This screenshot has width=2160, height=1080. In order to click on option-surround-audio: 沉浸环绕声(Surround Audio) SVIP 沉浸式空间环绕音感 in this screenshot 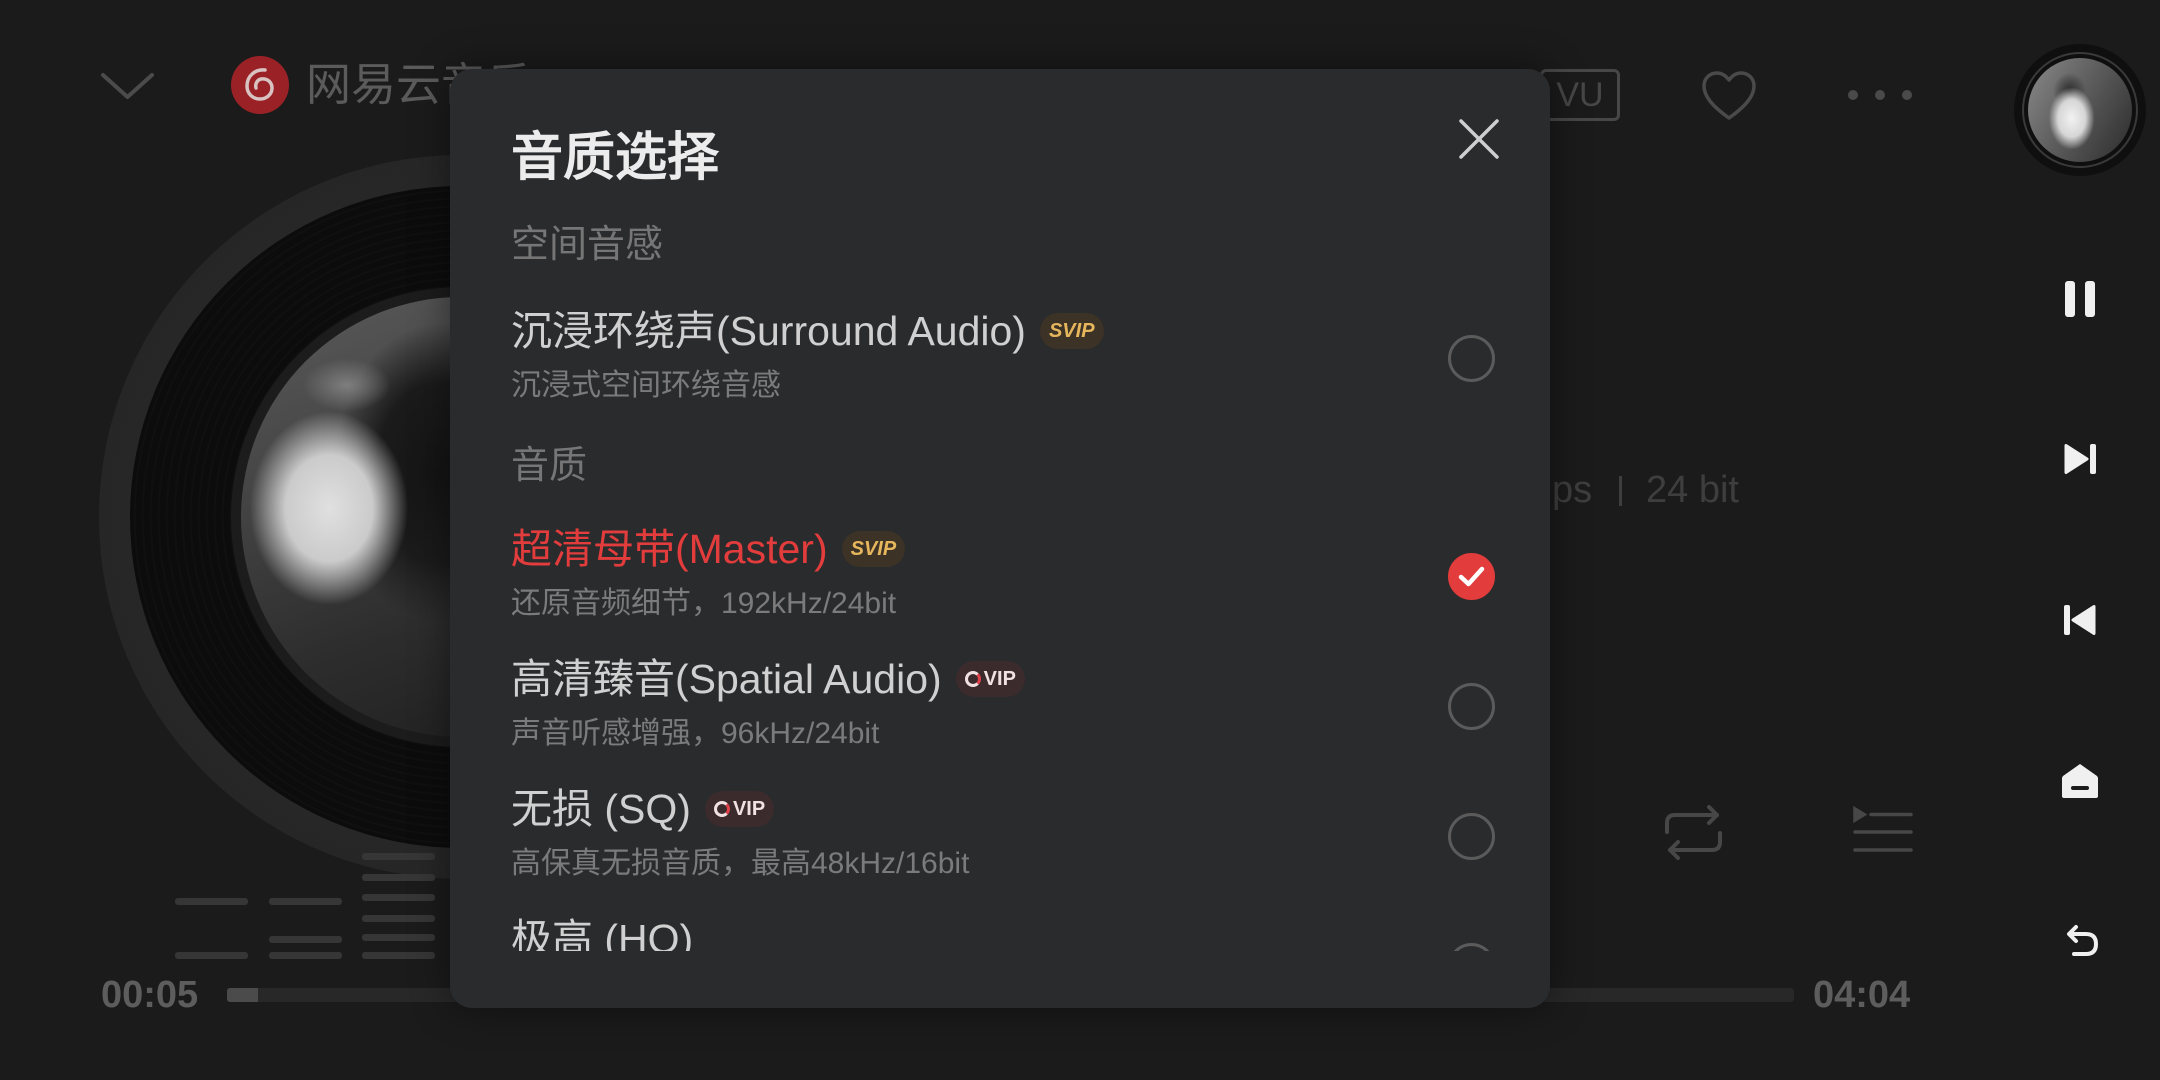, I will do `click(1000, 343)`.